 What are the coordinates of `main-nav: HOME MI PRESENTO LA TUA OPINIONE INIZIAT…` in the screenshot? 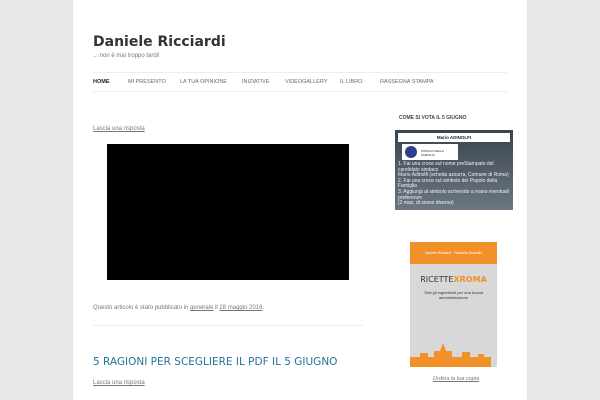 It's located at (300, 82).